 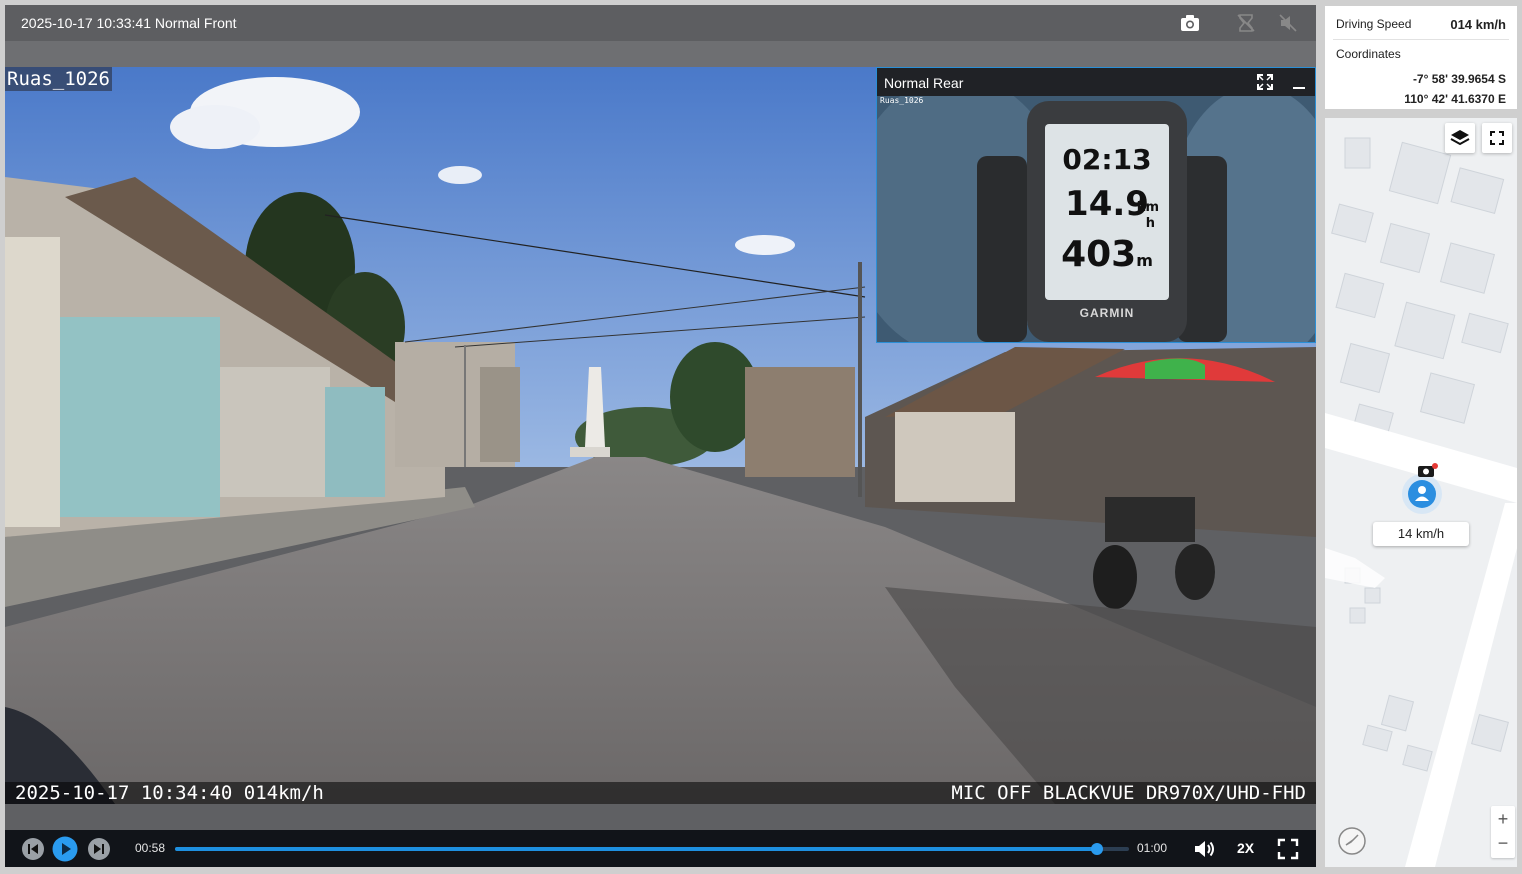 What do you see at coordinates (1503, 845) in the screenshot?
I see `zoom-out-button: −` at bounding box center [1503, 845].